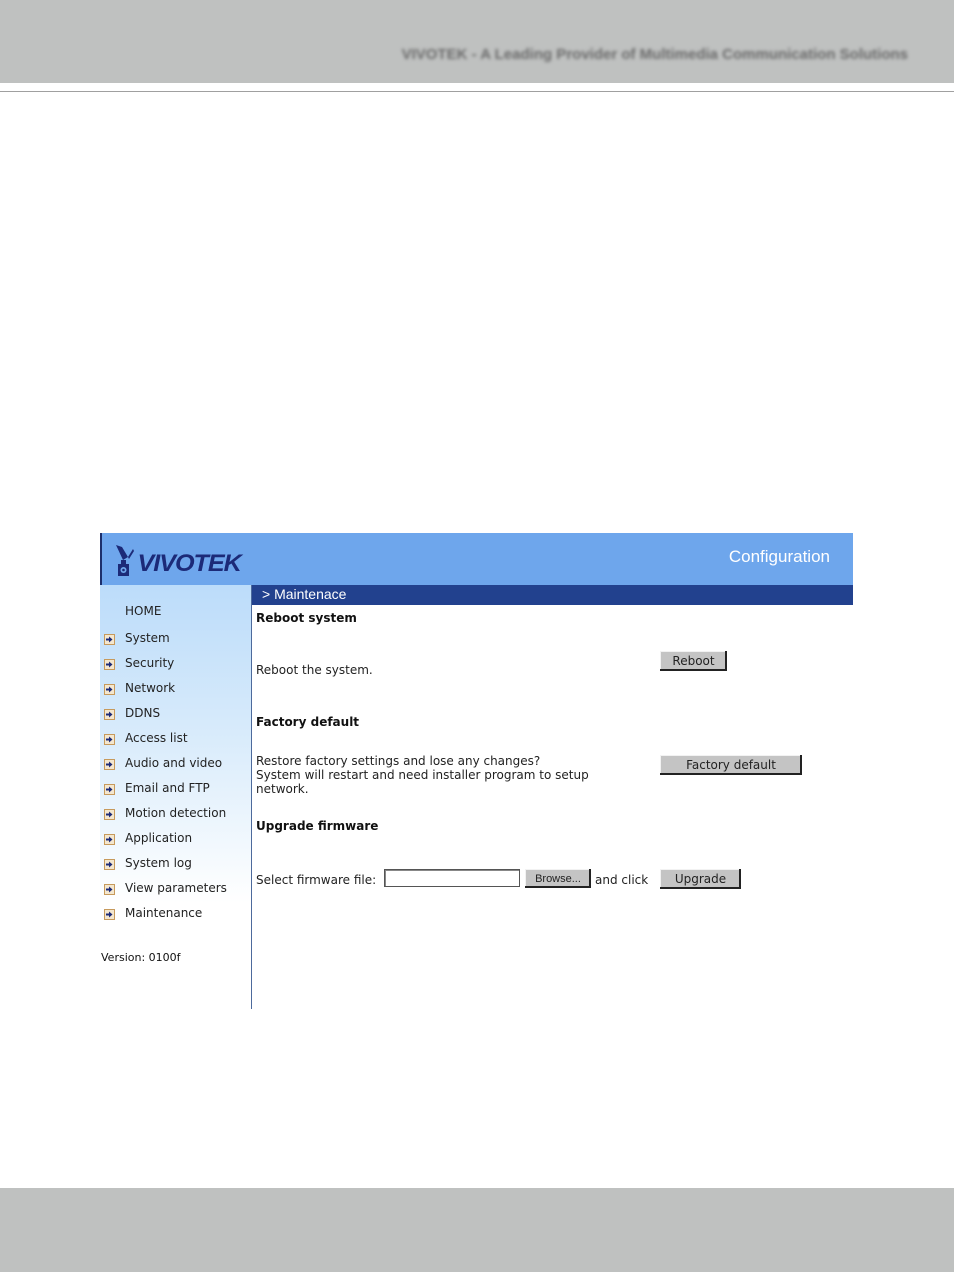  I want to click on vivotek-logo: VIVOTEK, so click(178, 559).